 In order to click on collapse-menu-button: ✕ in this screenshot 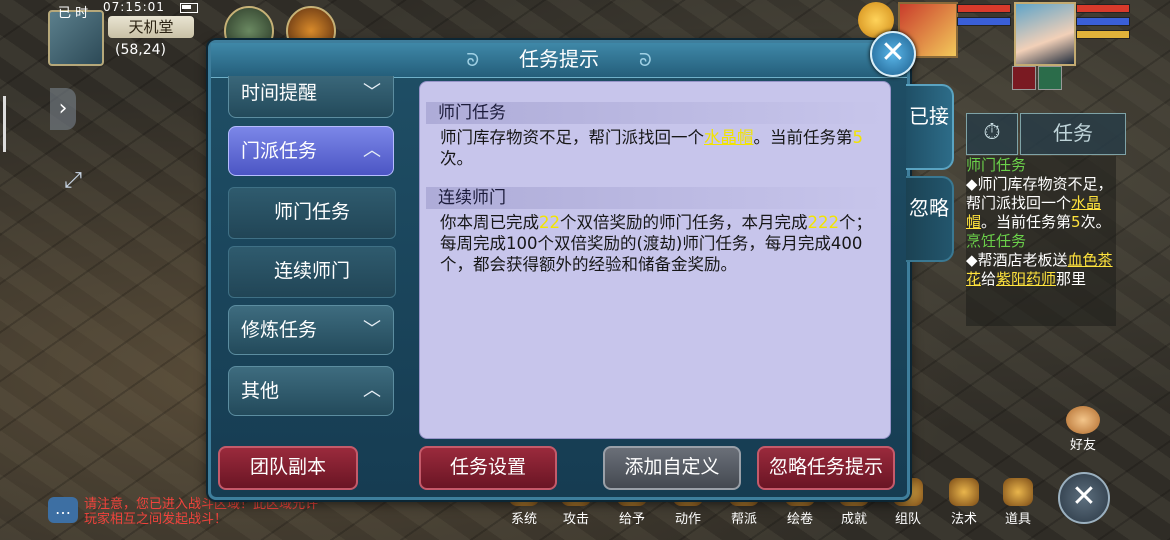, I will do `click(1084, 498)`.